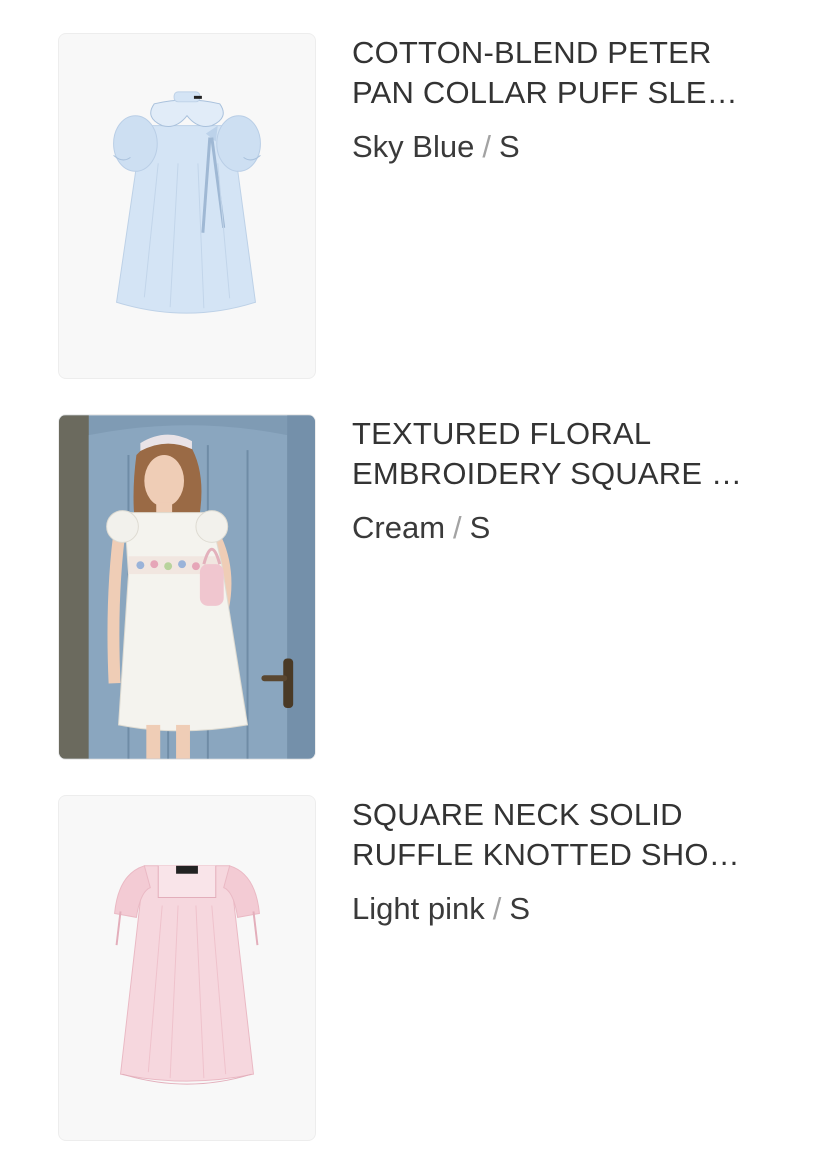  I want to click on product-image-sky-blue-dress, so click(187, 206).